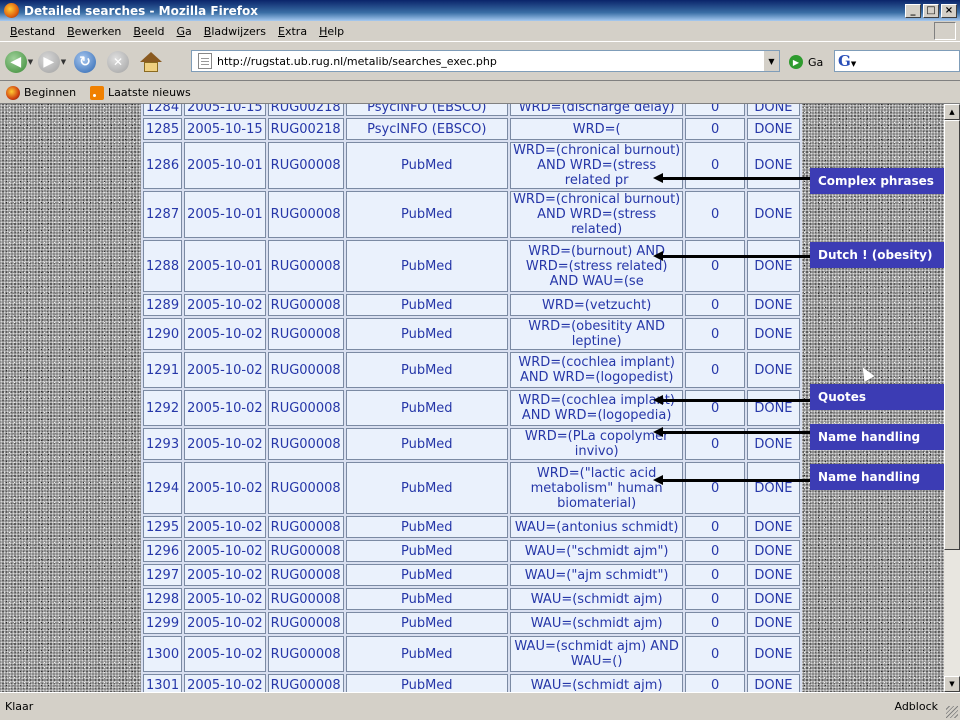  What do you see at coordinates (163, 683) in the screenshot?
I see `search-id-cell: 1301` at bounding box center [163, 683].